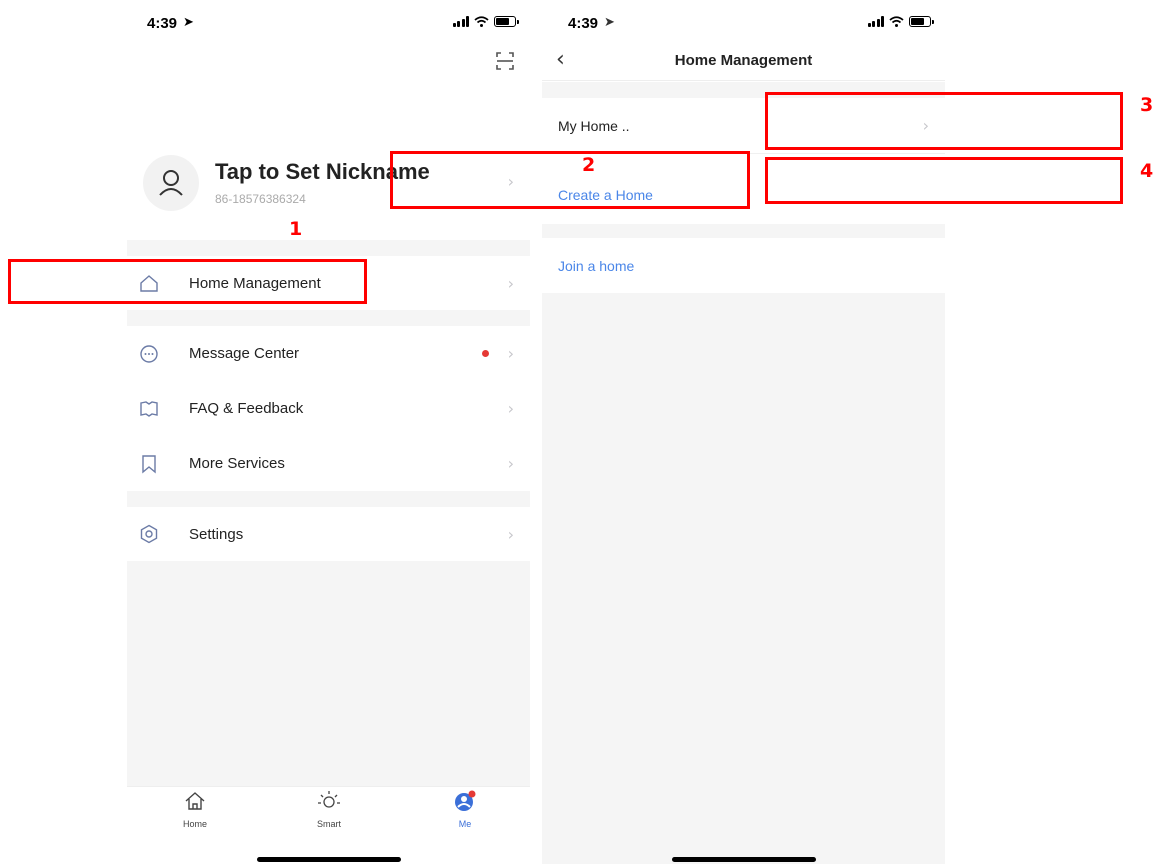  What do you see at coordinates (505, 61) in the screenshot?
I see `scan-icon` at bounding box center [505, 61].